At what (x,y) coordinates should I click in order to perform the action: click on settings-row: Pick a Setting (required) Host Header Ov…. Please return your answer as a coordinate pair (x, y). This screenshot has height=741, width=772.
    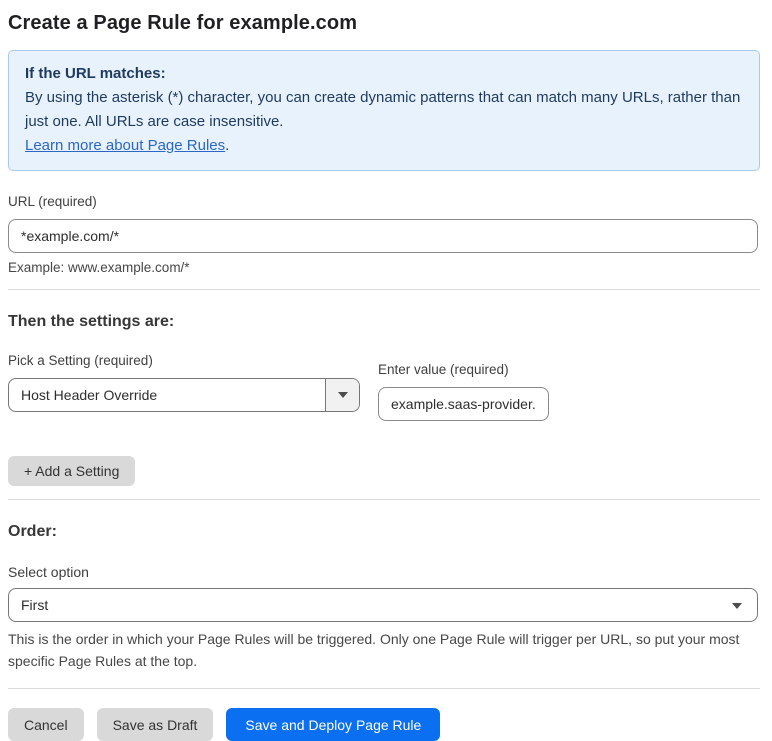
    Looking at the image, I should click on (384, 387).